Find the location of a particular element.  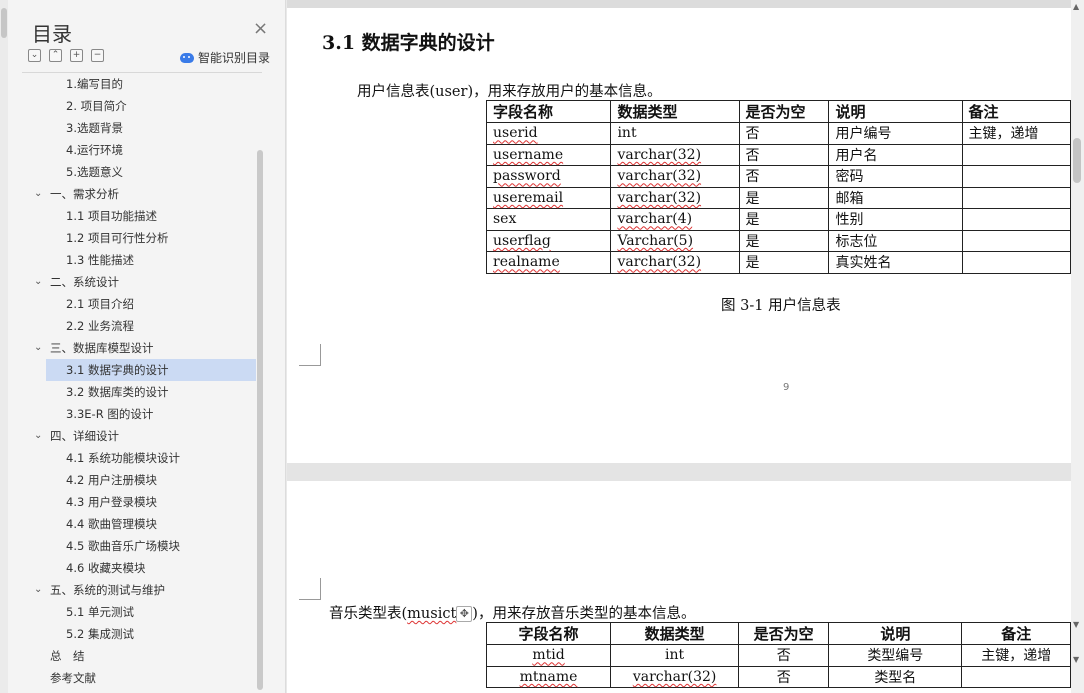

toc-item: ⌄ 一、需求分析 is located at coordinates (139, 194).